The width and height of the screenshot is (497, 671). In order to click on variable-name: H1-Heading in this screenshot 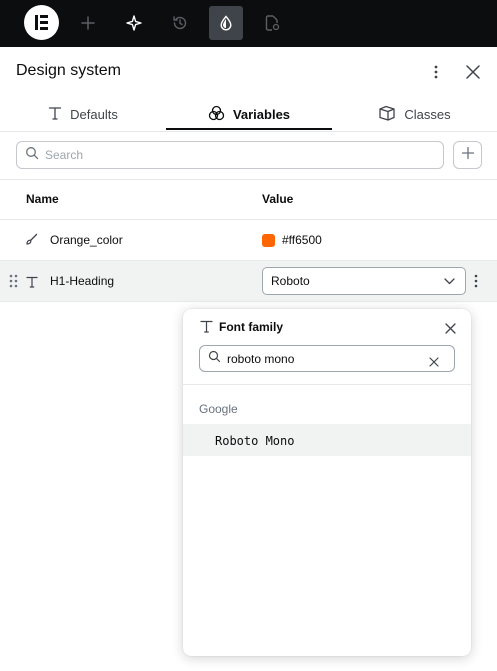, I will do `click(82, 281)`.